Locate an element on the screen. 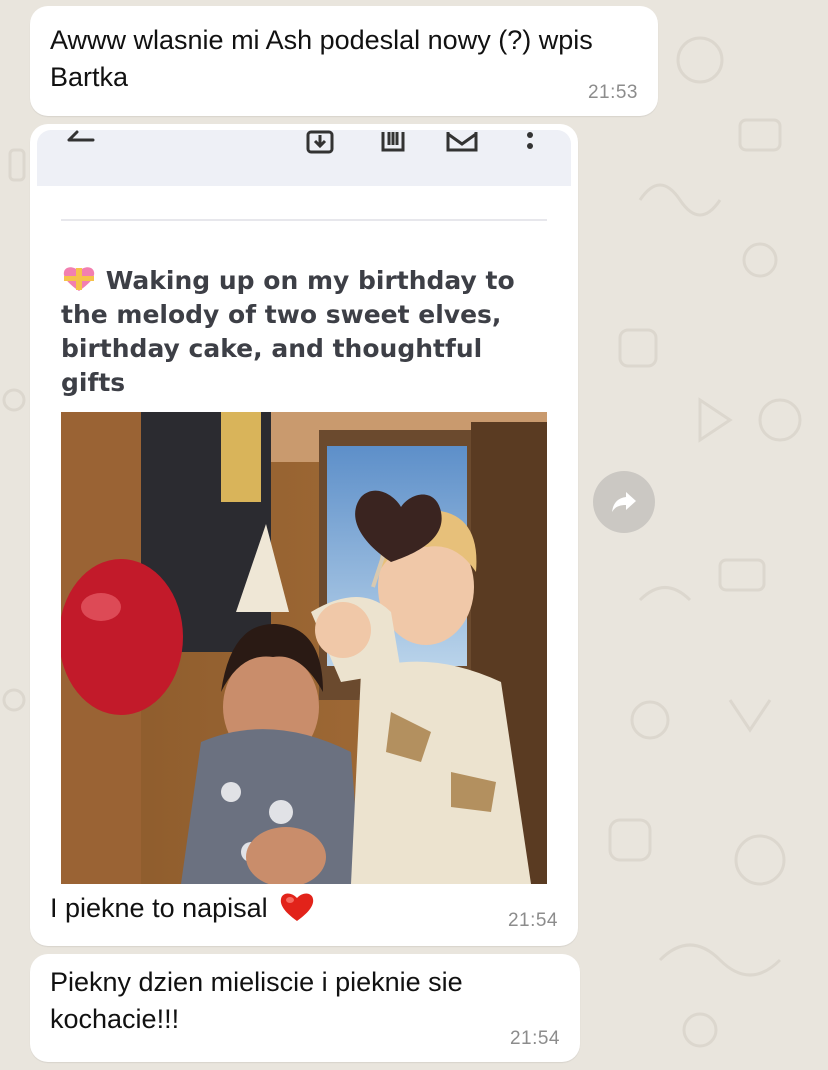  message-caption: I piekne to napisal is located at coordinates (182, 908).